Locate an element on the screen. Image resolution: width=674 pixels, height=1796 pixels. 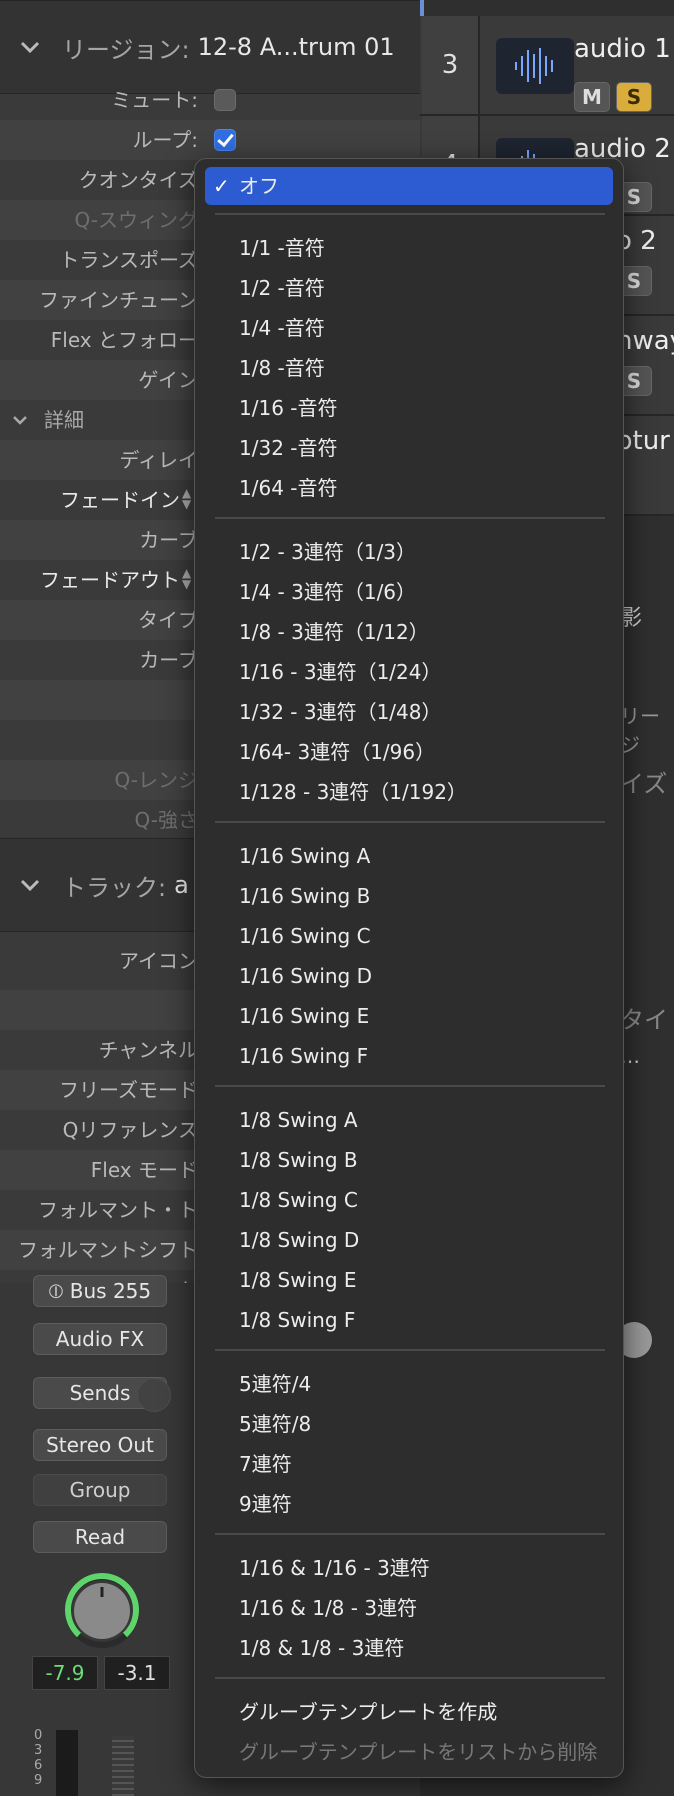
menu-item: 1/1 -音符 is located at coordinates (409, 248).